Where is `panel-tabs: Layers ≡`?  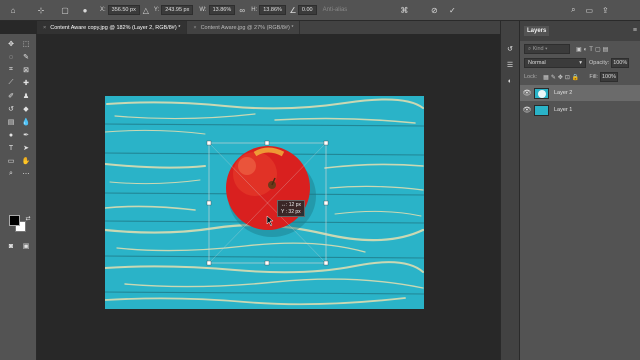
panel-tabs: Layers ≡ is located at coordinates (580, 31).